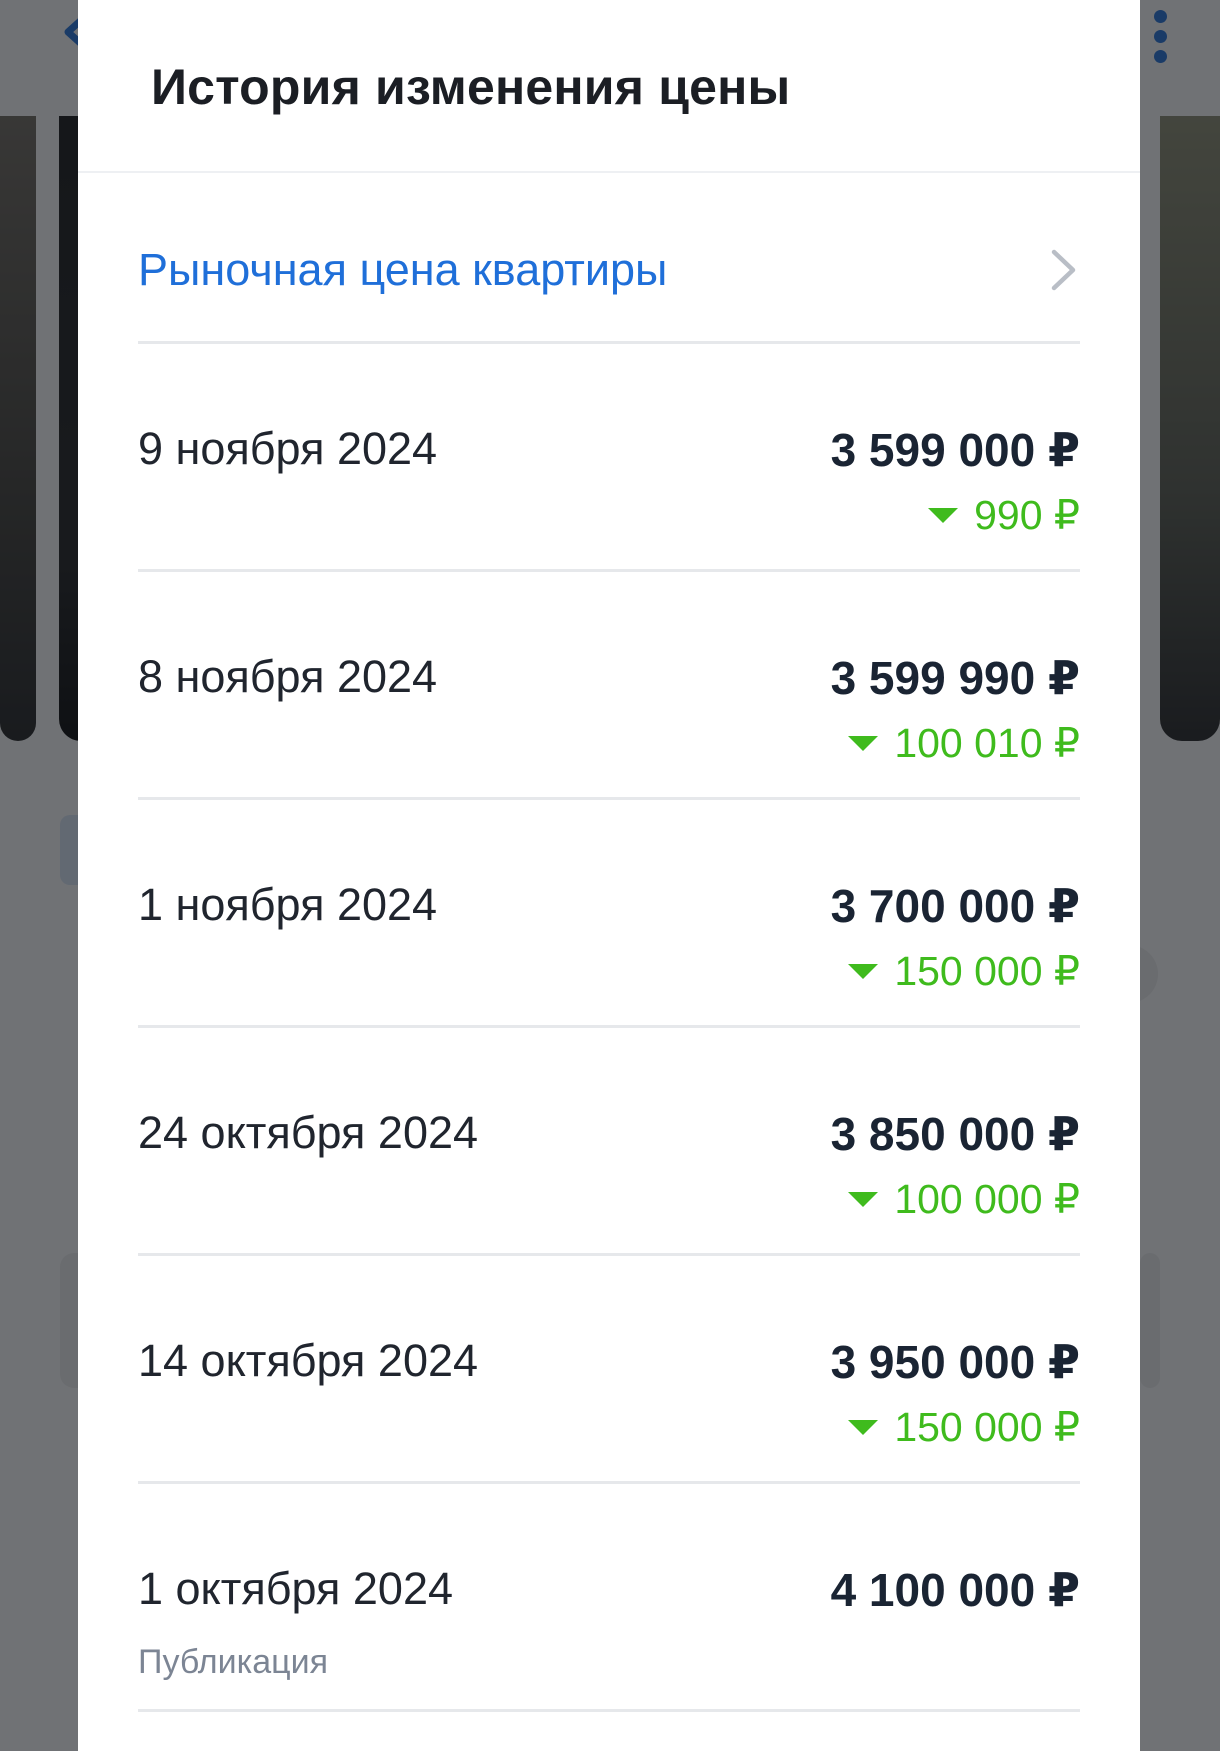 The width and height of the screenshot is (1220, 1751). I want to click on price-history-row: 14 октября 2024 3 950 000 ₽ 150 000 ₽, so click(609, 1406).